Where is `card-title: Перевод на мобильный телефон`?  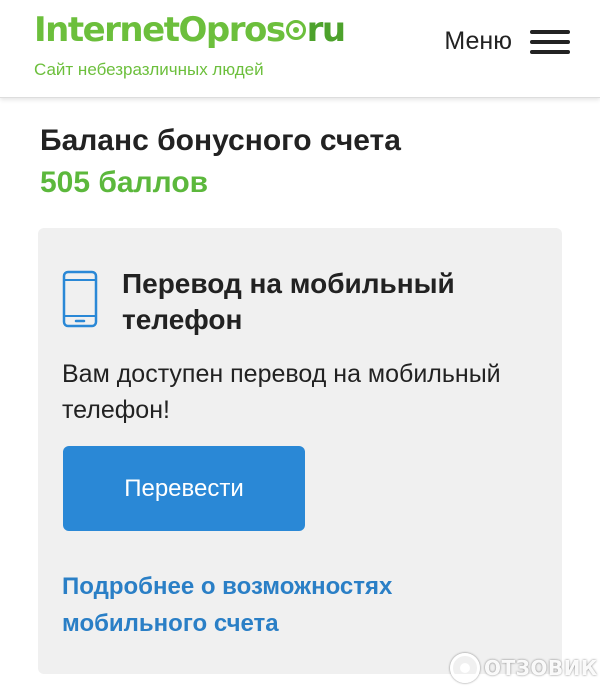
card-title: Перевод на мобильный телефон is located at coordinates (288, 301).